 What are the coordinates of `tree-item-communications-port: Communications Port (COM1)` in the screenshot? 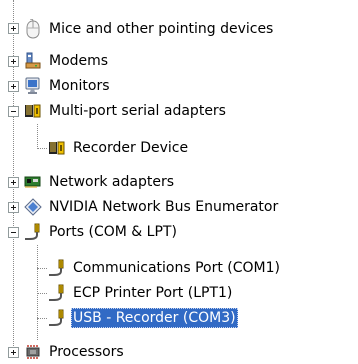 It's located at (164, 268).